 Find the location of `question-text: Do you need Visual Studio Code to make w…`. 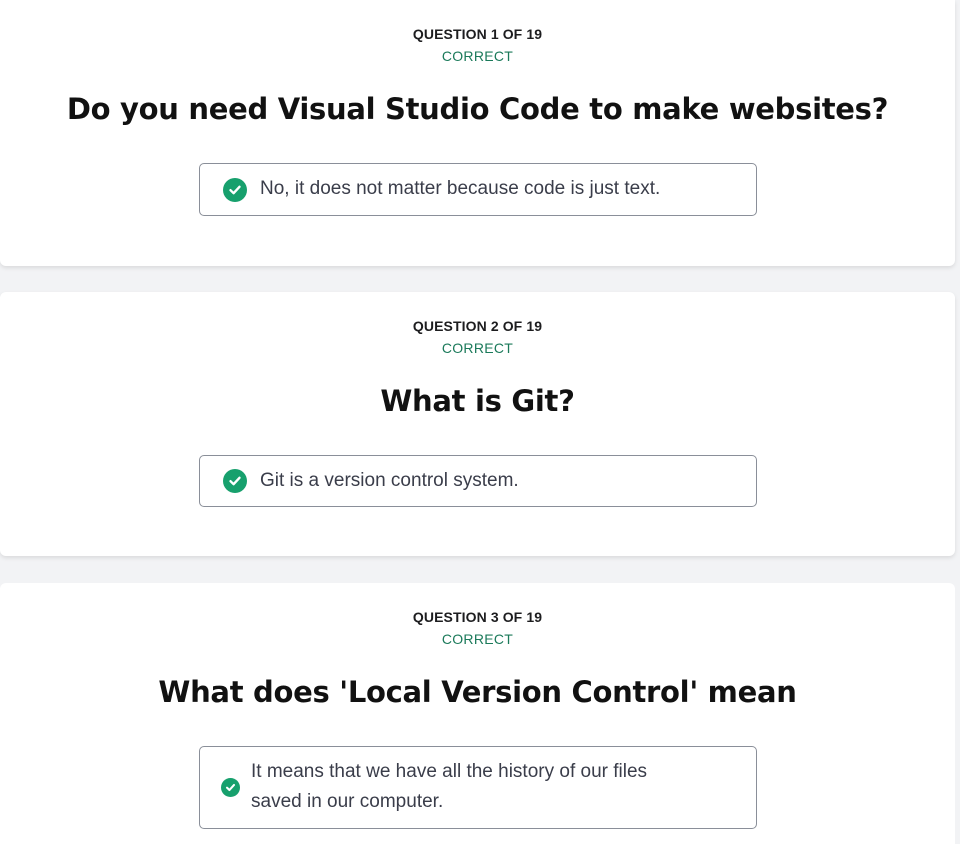

question-text: Do you need Visual Studio Code to make w… is located at coordinates (477, 109).